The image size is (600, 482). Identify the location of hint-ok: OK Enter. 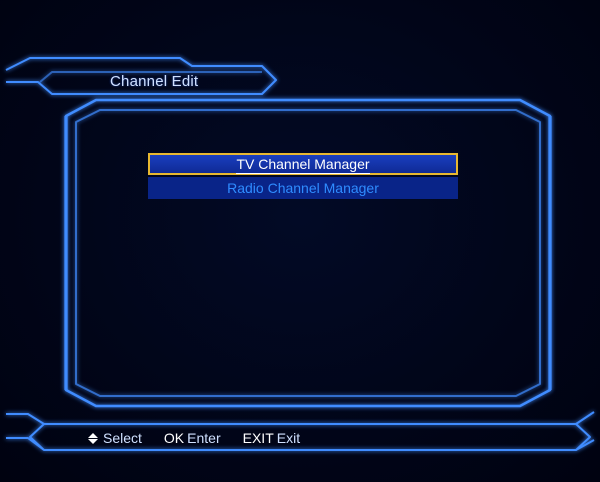
(192, 438).